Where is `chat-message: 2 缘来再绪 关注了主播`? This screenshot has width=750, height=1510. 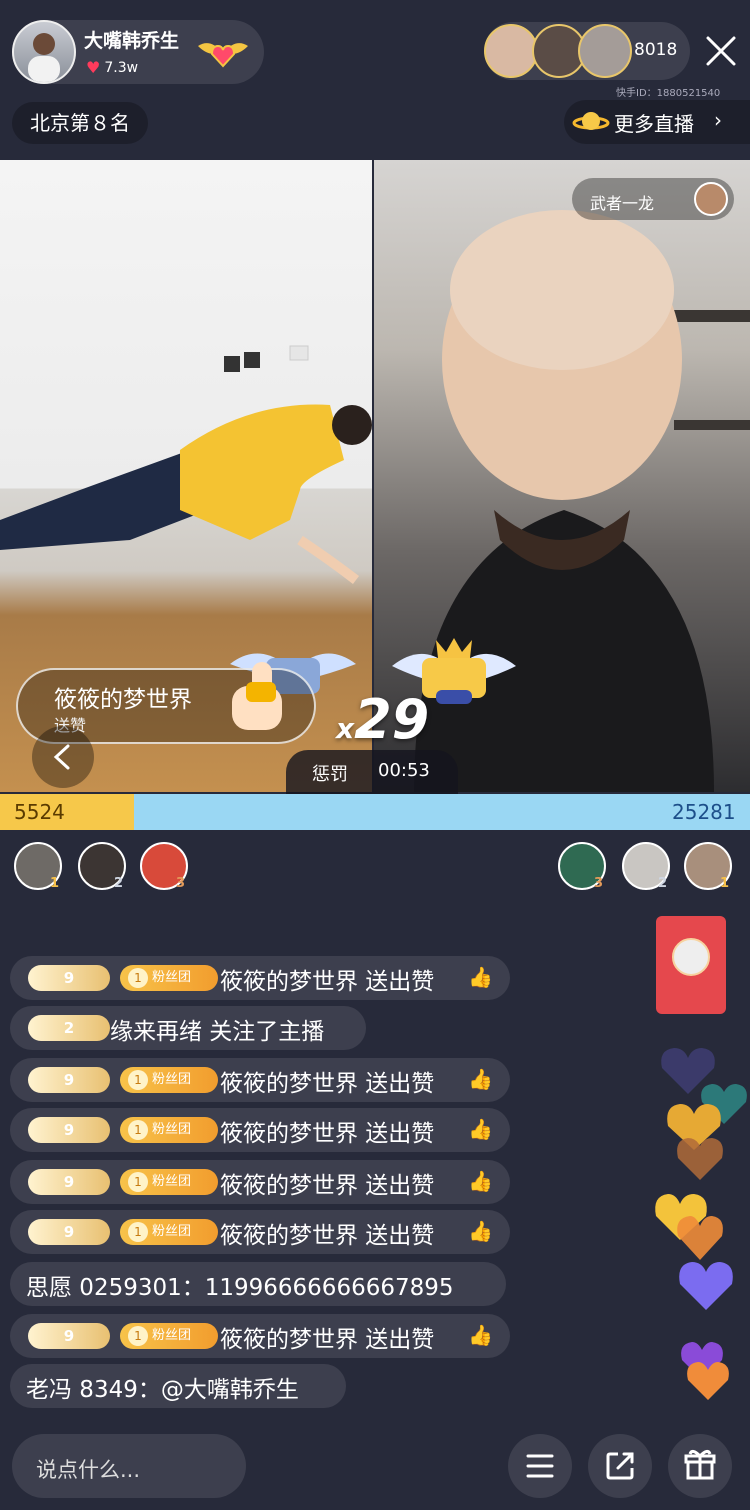 chat-message: 2 缘来再绪 关注了主播 is located at coordinates (188, 1028).